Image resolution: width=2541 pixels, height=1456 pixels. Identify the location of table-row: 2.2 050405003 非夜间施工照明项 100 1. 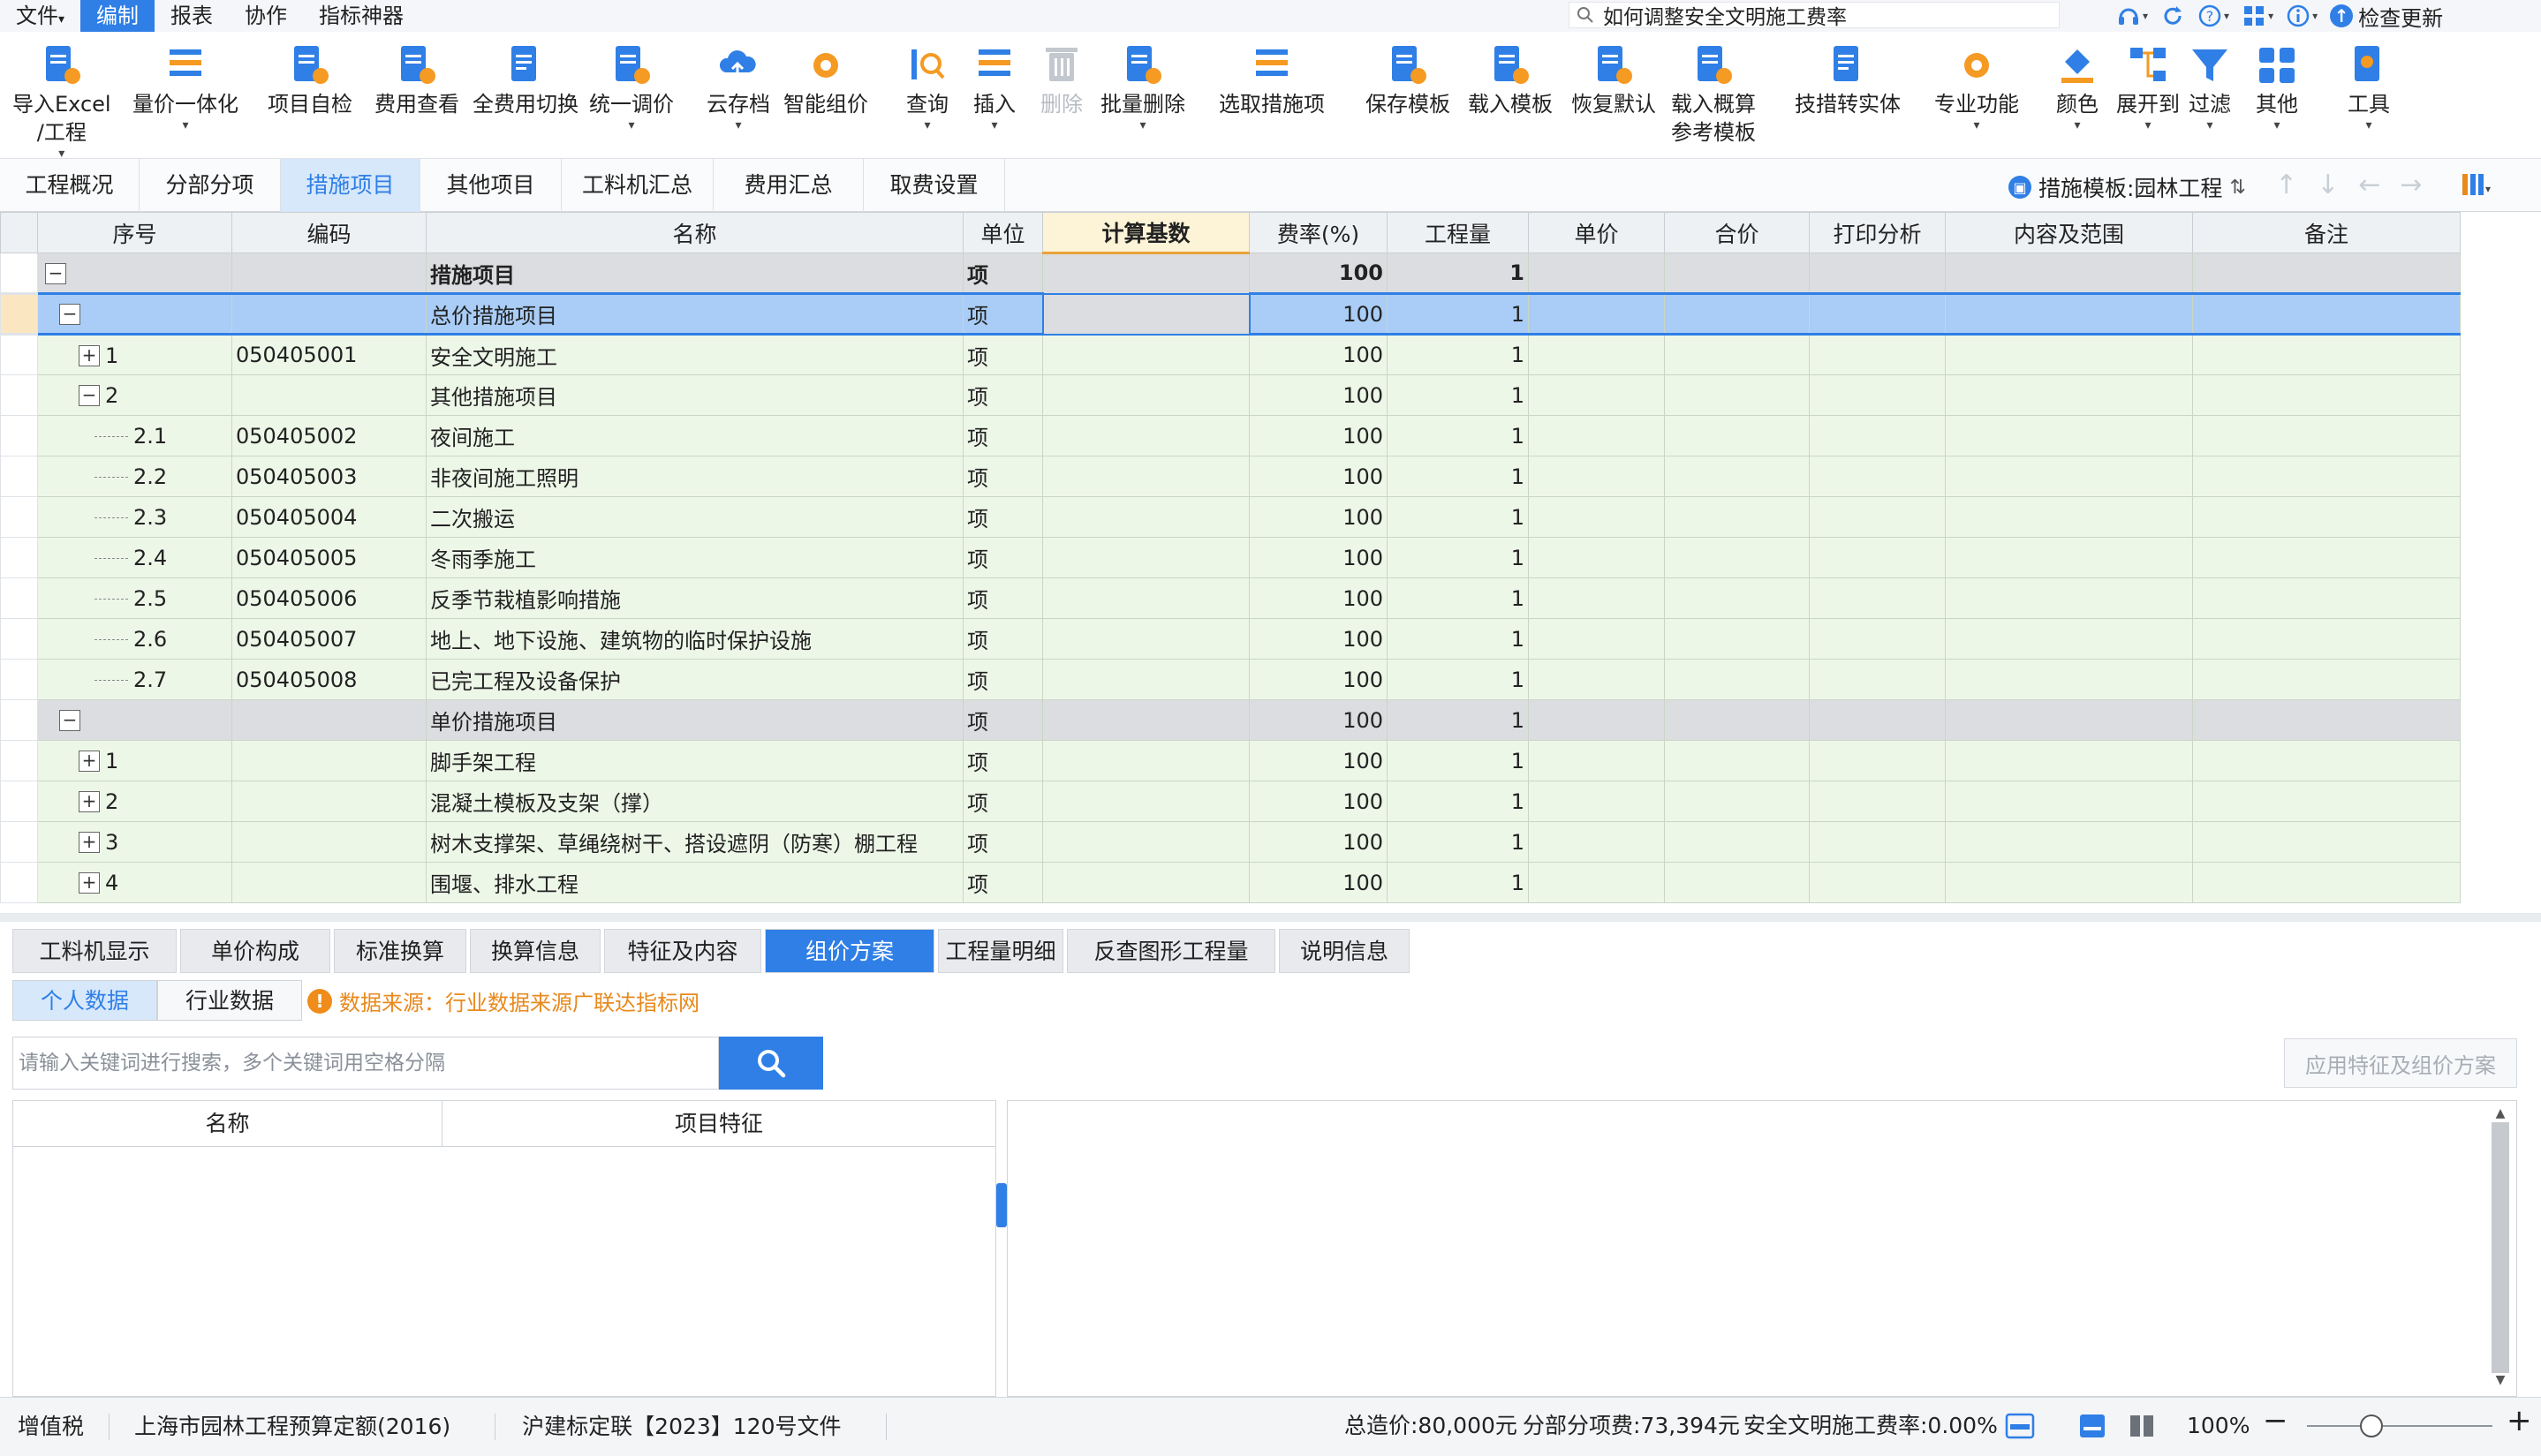
(1230, 476).